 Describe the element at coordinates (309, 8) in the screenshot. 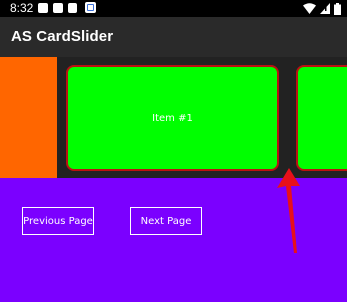

I see `wifi-icon` at that location.